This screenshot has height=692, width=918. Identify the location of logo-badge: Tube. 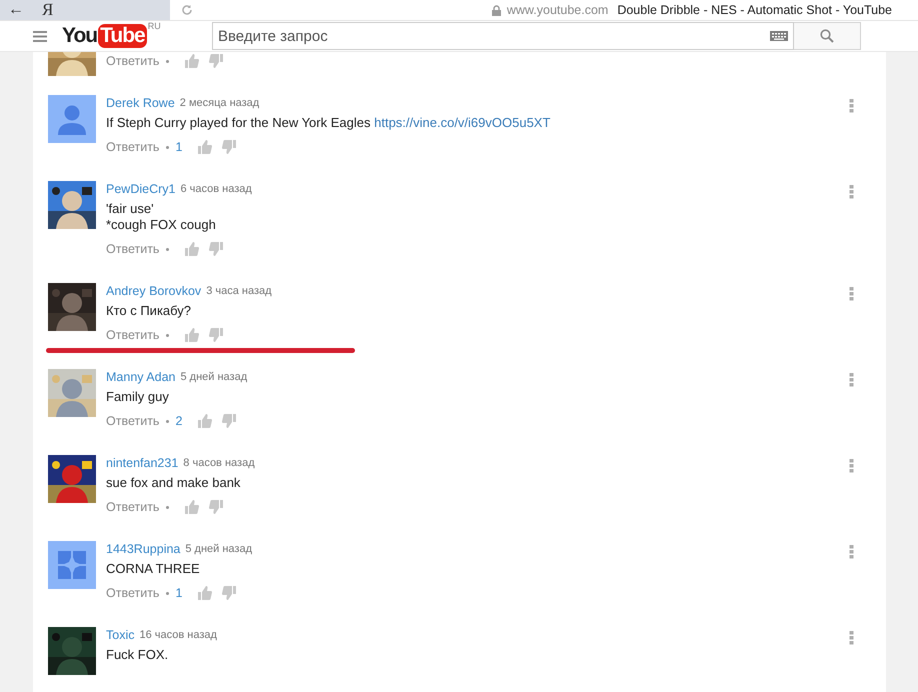
(122, 36).